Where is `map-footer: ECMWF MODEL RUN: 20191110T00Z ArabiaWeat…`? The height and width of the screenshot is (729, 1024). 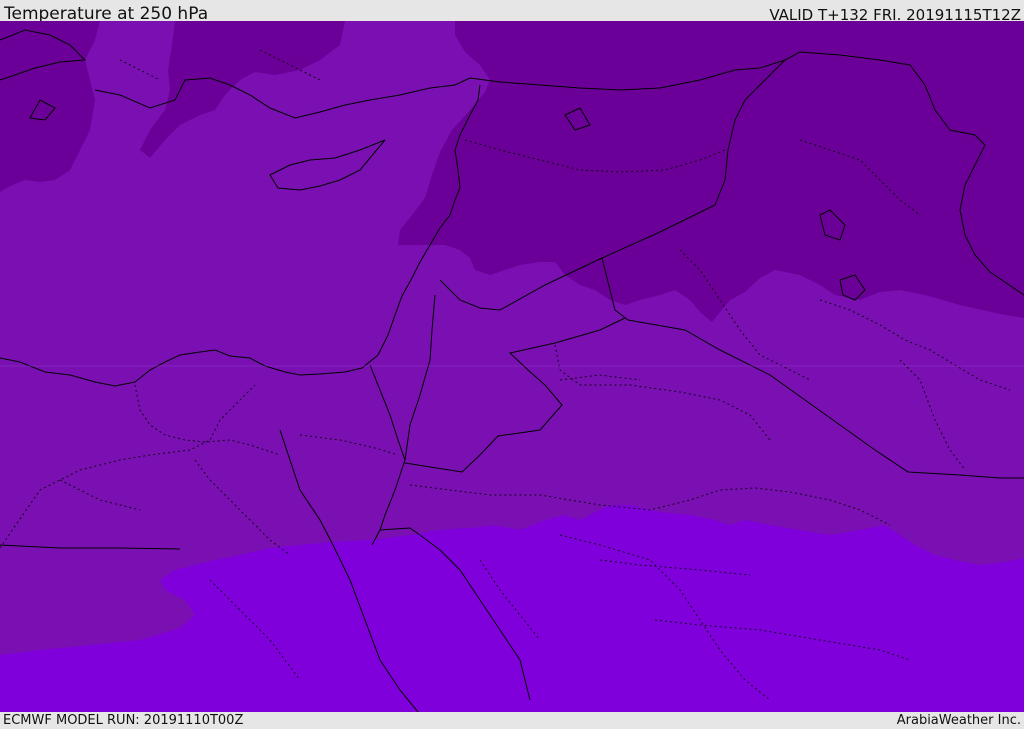 map-footer: ECMWF MODEL RUN: 20191110T00Z ArabiaWeat… is located at coordinates (512, 720).